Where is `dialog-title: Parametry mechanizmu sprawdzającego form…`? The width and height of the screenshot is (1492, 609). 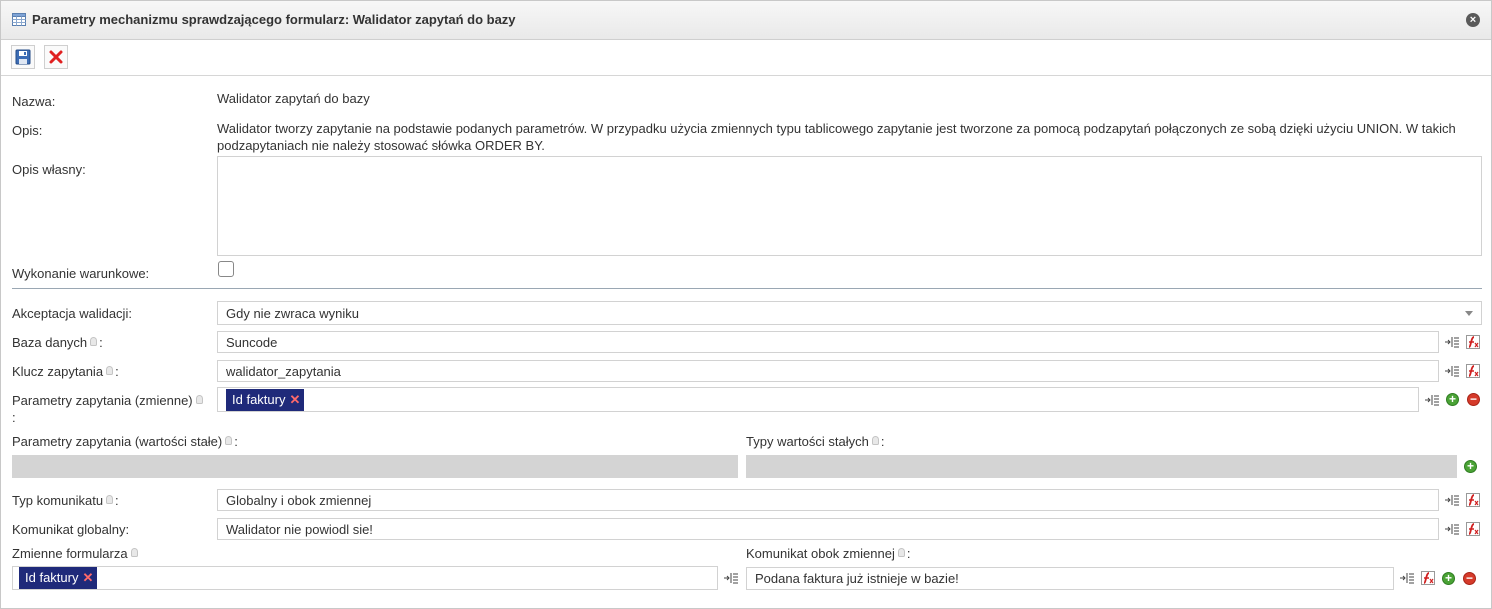
dialog-title: Parametry mechanizmu sprawdzającego form… is located at coordinates (274, 19).